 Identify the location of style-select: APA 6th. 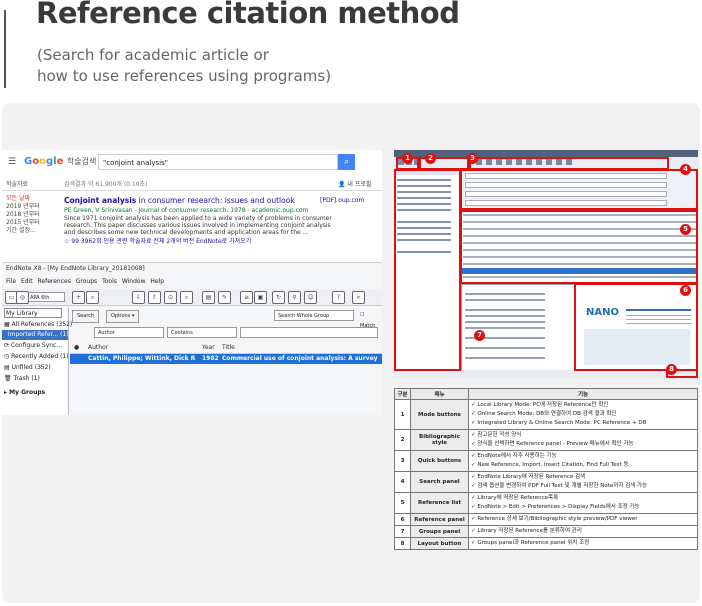
(46, 297).